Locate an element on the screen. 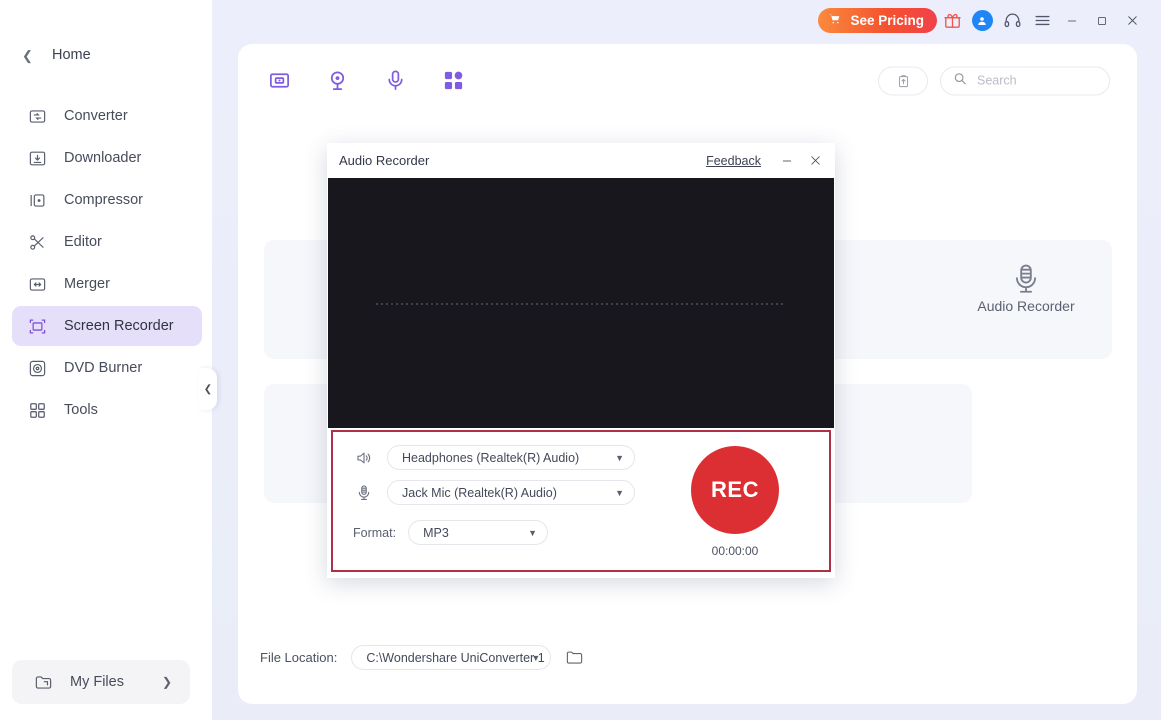 Image resolution: width=1161 pixels, height=720 pixels. speaker-device-select: Headphones (Realtek(R) Audio) ▼ is located at coordinates (511, 457).